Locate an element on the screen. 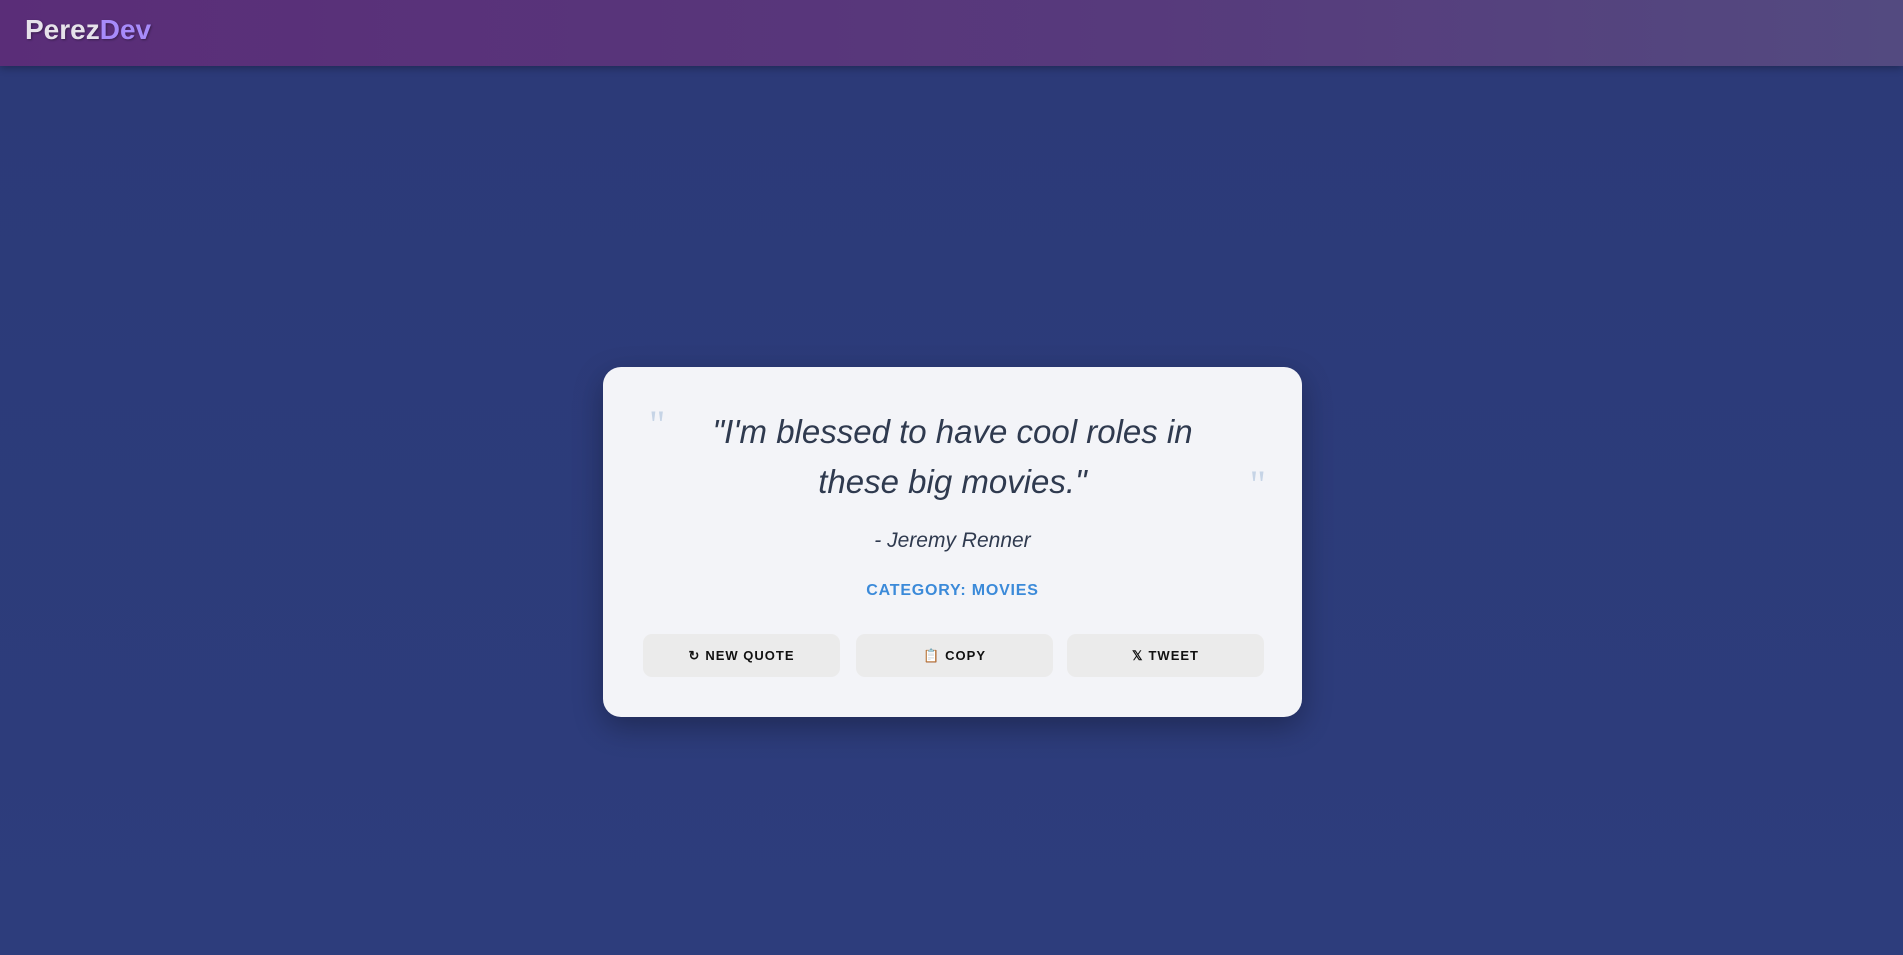 The height and width of the screenshot is (955, 1903). refresh-icon: ↻ is located at coordinates (694, 655).